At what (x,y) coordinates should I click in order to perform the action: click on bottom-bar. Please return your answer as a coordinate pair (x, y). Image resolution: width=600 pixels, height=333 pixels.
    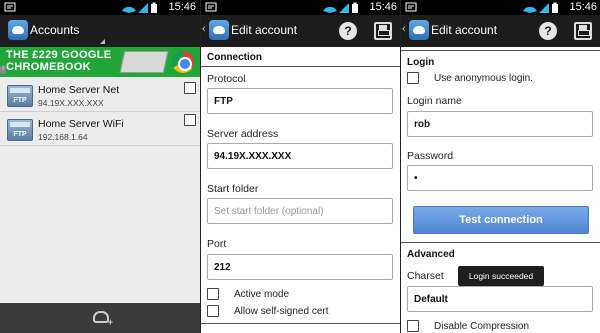
    Looking at the image, I should click on (100, 318).